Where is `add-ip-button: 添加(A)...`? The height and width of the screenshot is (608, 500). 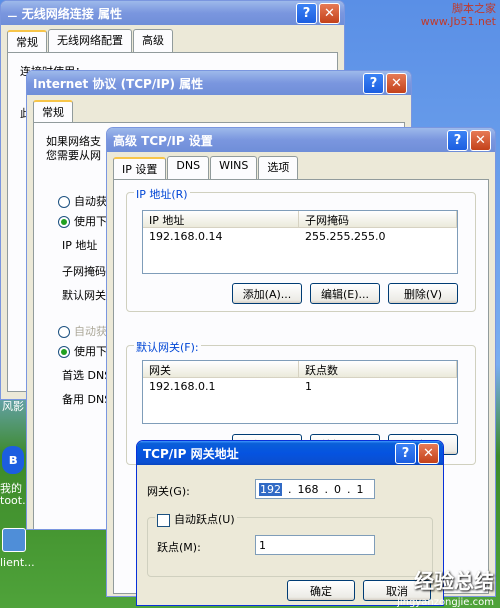 add-ip-button: 添加(A)... is located at coordinates (267, 293).